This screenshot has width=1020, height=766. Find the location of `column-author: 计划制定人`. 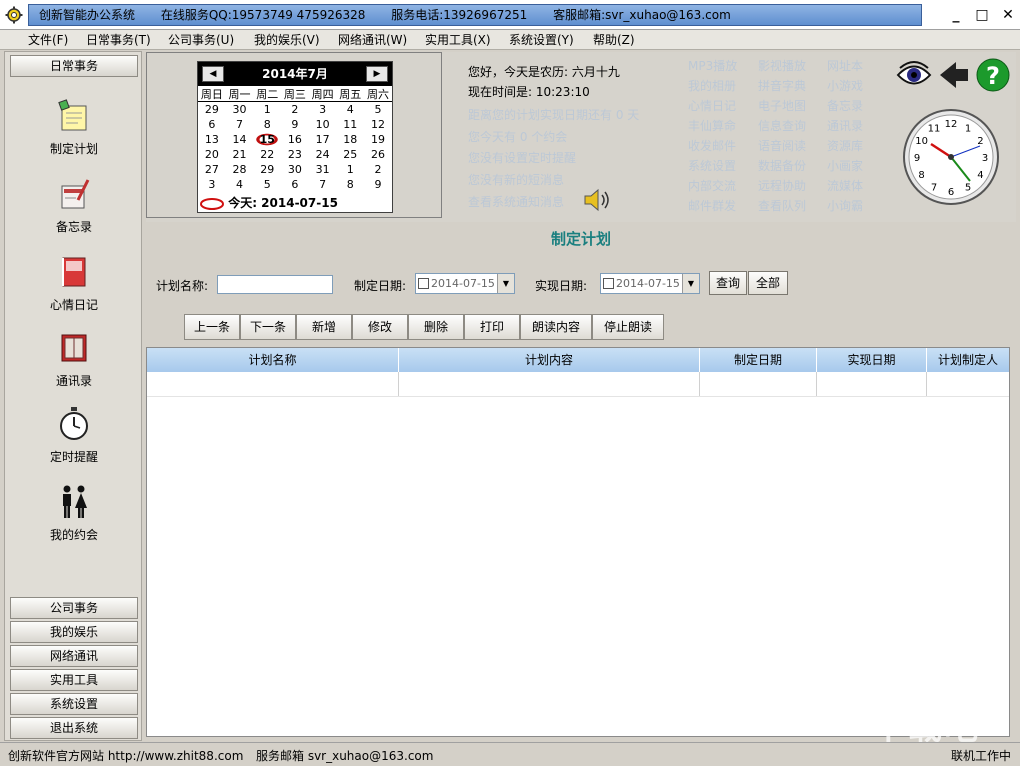

column-author: 计划制定人 is located at coordinates (968, 360).